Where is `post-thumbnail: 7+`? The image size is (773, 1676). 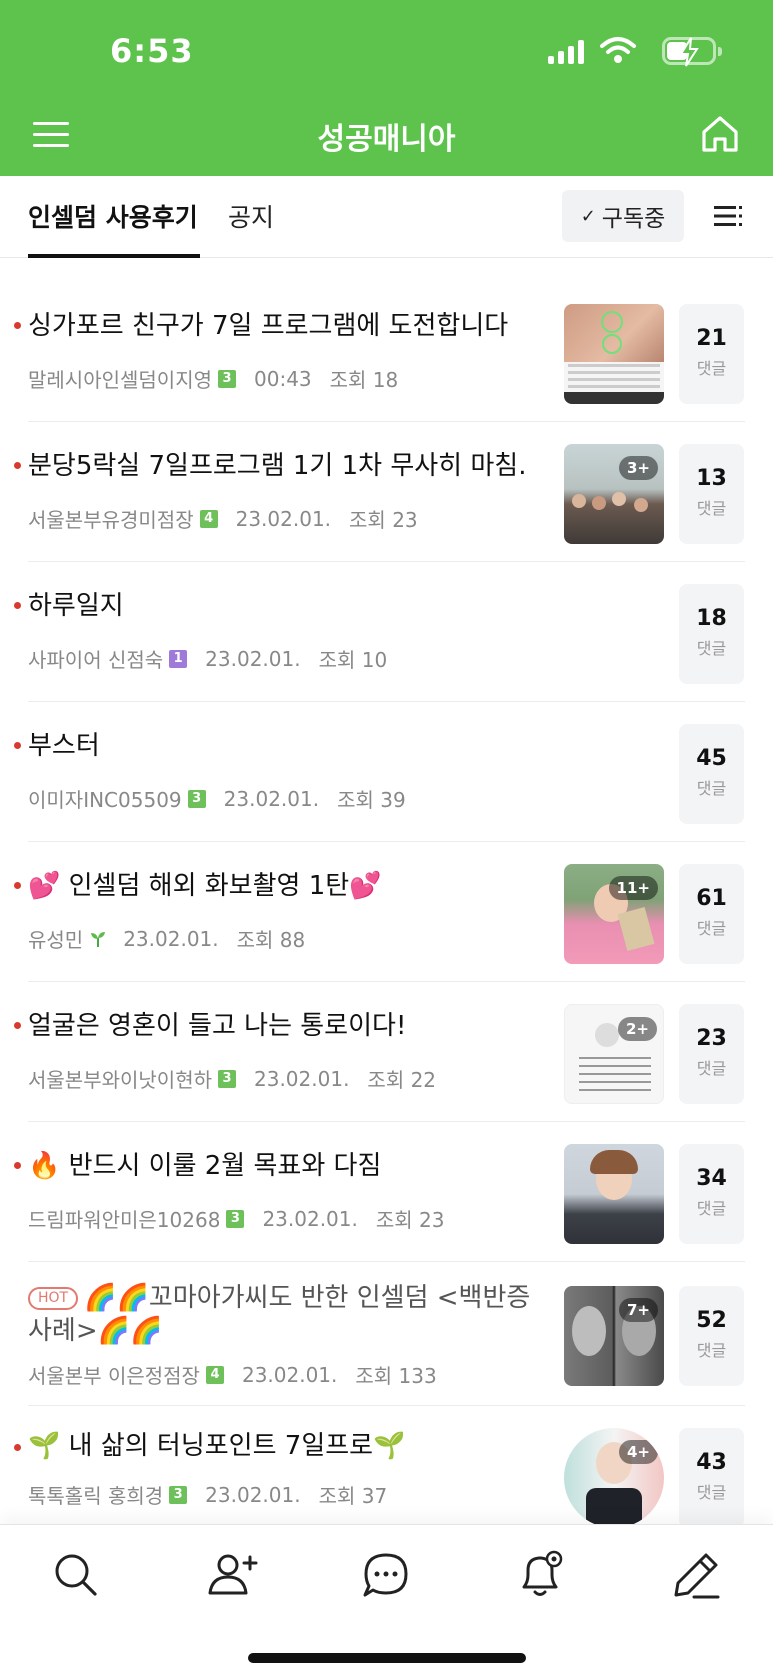
post-thumbnail: 7+ is located at coordinates (614, 1336).